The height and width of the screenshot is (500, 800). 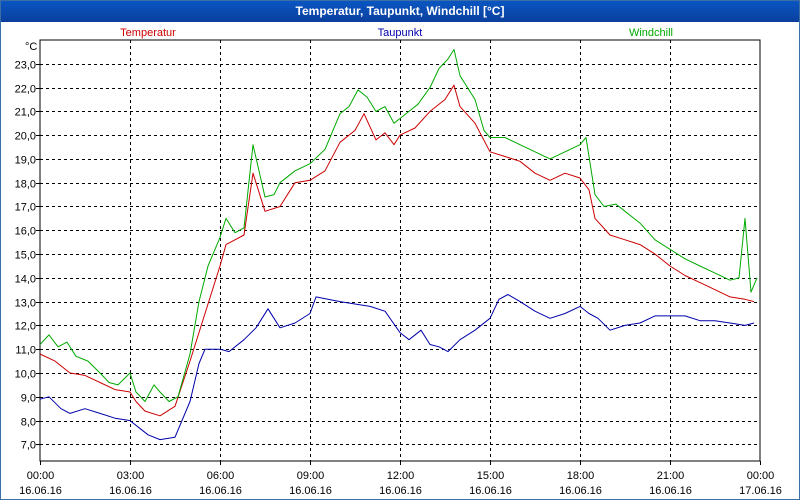 What do you see at coordinates (28, 423) in the screenshot?
I see `y-tick-label: 8,0` at bounding box center [28, 423].